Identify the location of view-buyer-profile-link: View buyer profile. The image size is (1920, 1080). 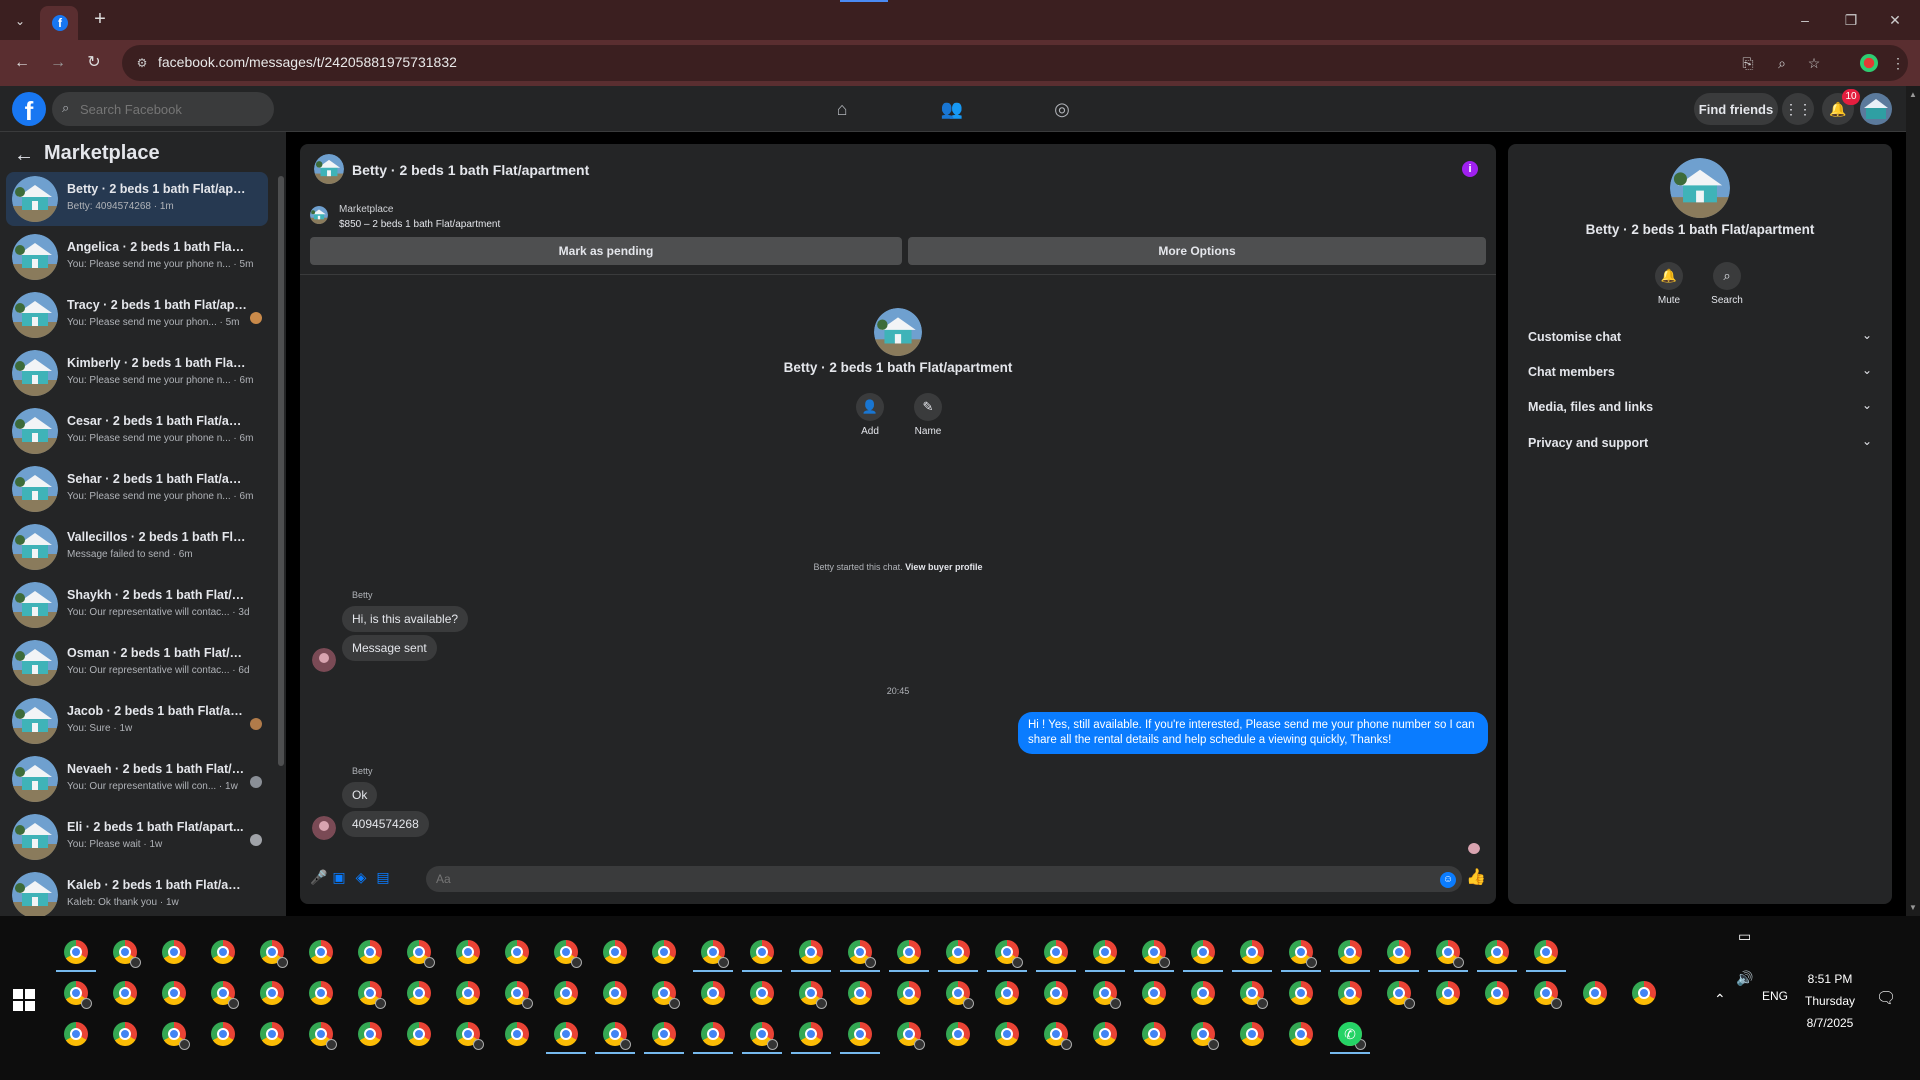
(943, 567).